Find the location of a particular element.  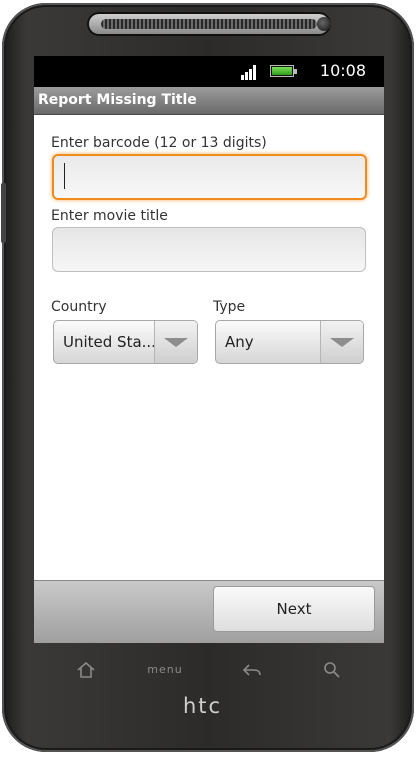

back-key is located at coordinates (252, 670).